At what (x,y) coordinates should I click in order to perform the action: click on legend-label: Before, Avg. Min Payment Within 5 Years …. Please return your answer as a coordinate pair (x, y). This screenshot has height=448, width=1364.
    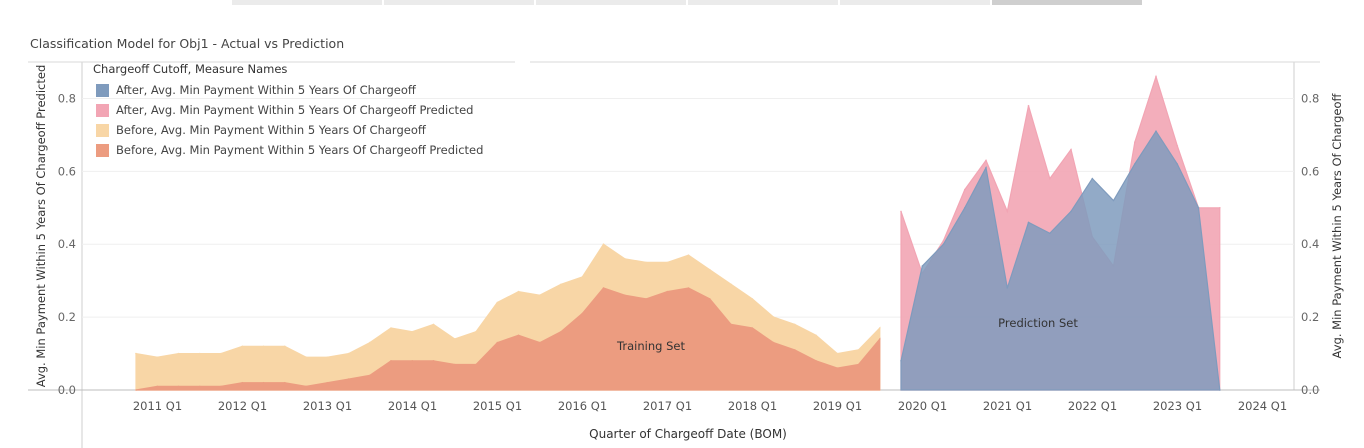
    Looking at the image, I should click on (271, 130).